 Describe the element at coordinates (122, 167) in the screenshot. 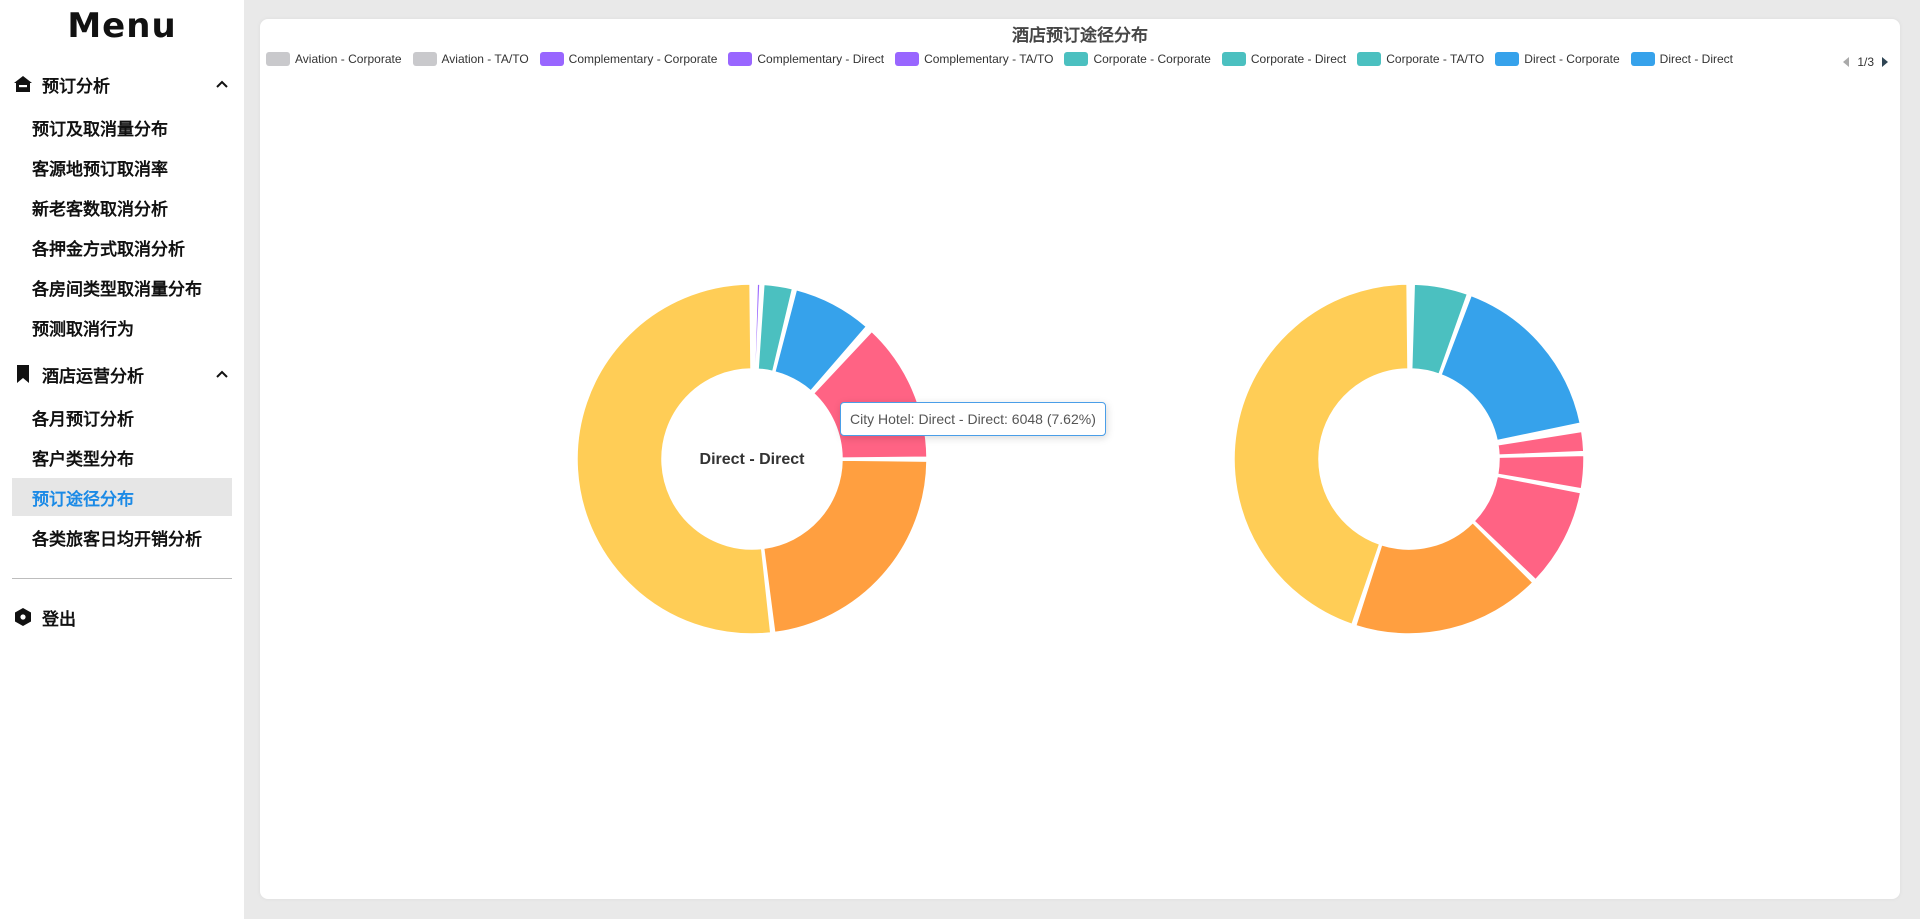

I see `sidebar-item-origin-cancel-rate: 客源地预订取消率` at that location.